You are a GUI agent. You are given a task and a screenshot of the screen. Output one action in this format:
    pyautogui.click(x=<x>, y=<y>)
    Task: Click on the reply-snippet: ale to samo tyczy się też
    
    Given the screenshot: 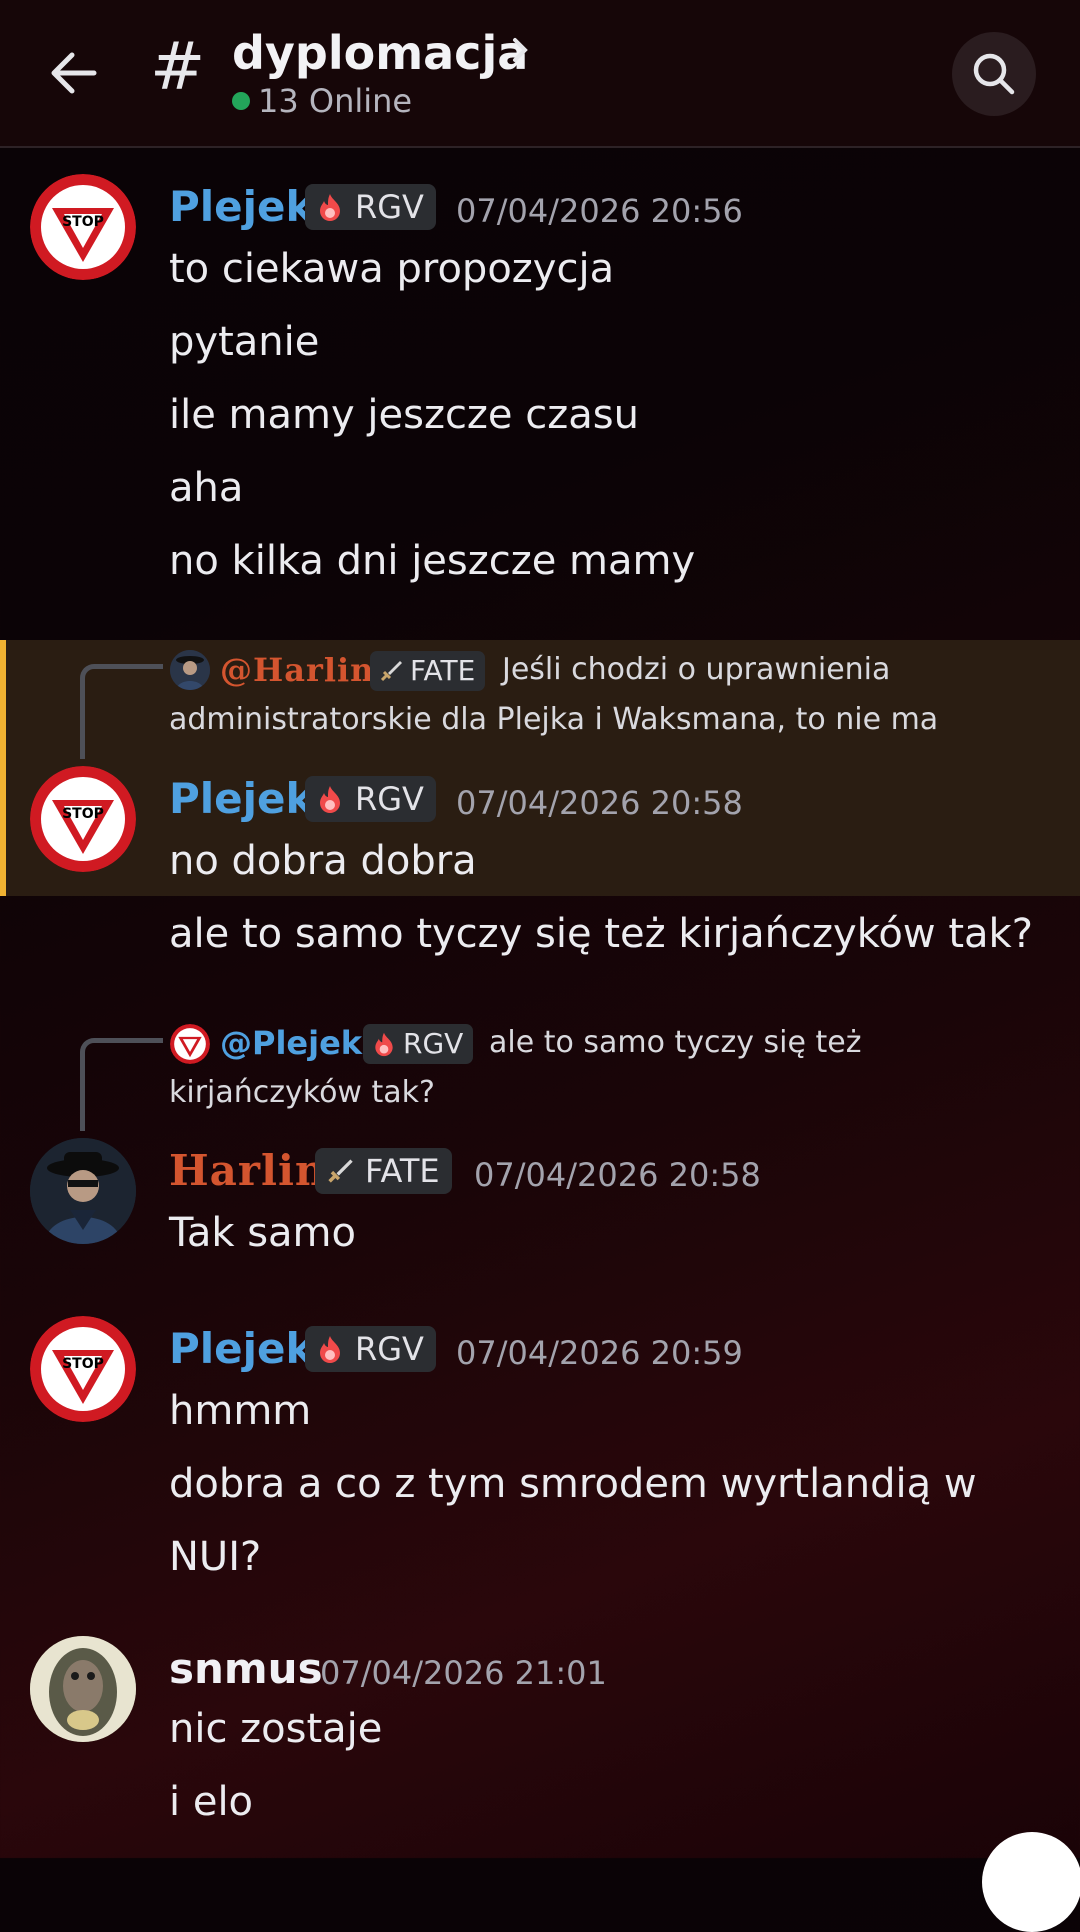 What is the action you would take?
    pyautogui.click(x=675, y=1042)
    